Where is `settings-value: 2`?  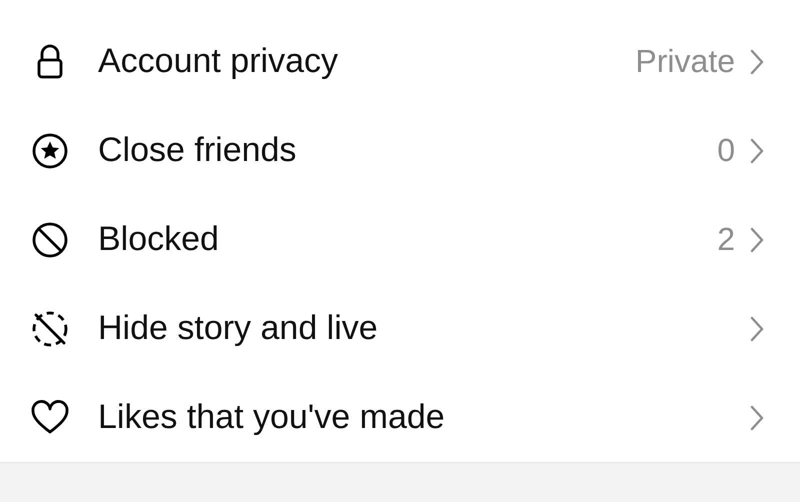 settings-value: 2 is located at coordinates (726, 239).